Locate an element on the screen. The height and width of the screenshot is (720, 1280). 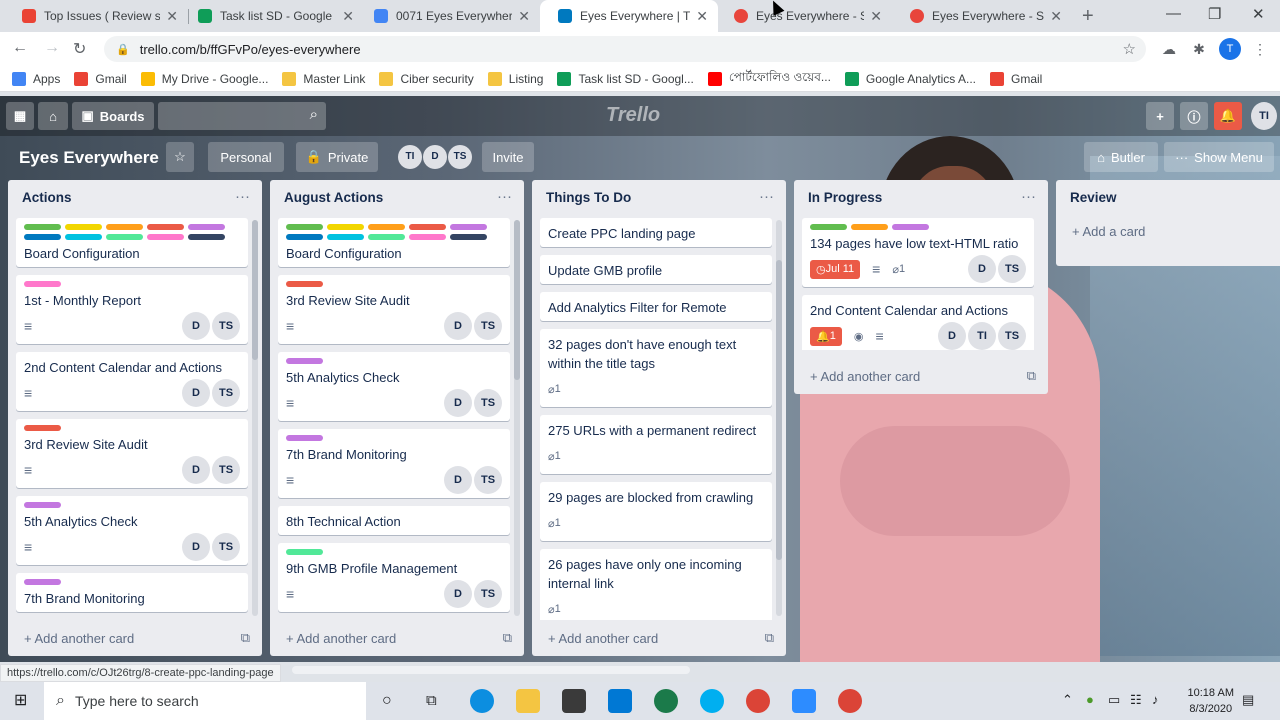
board-member-avatar: D is located at coordinates (435, 157).